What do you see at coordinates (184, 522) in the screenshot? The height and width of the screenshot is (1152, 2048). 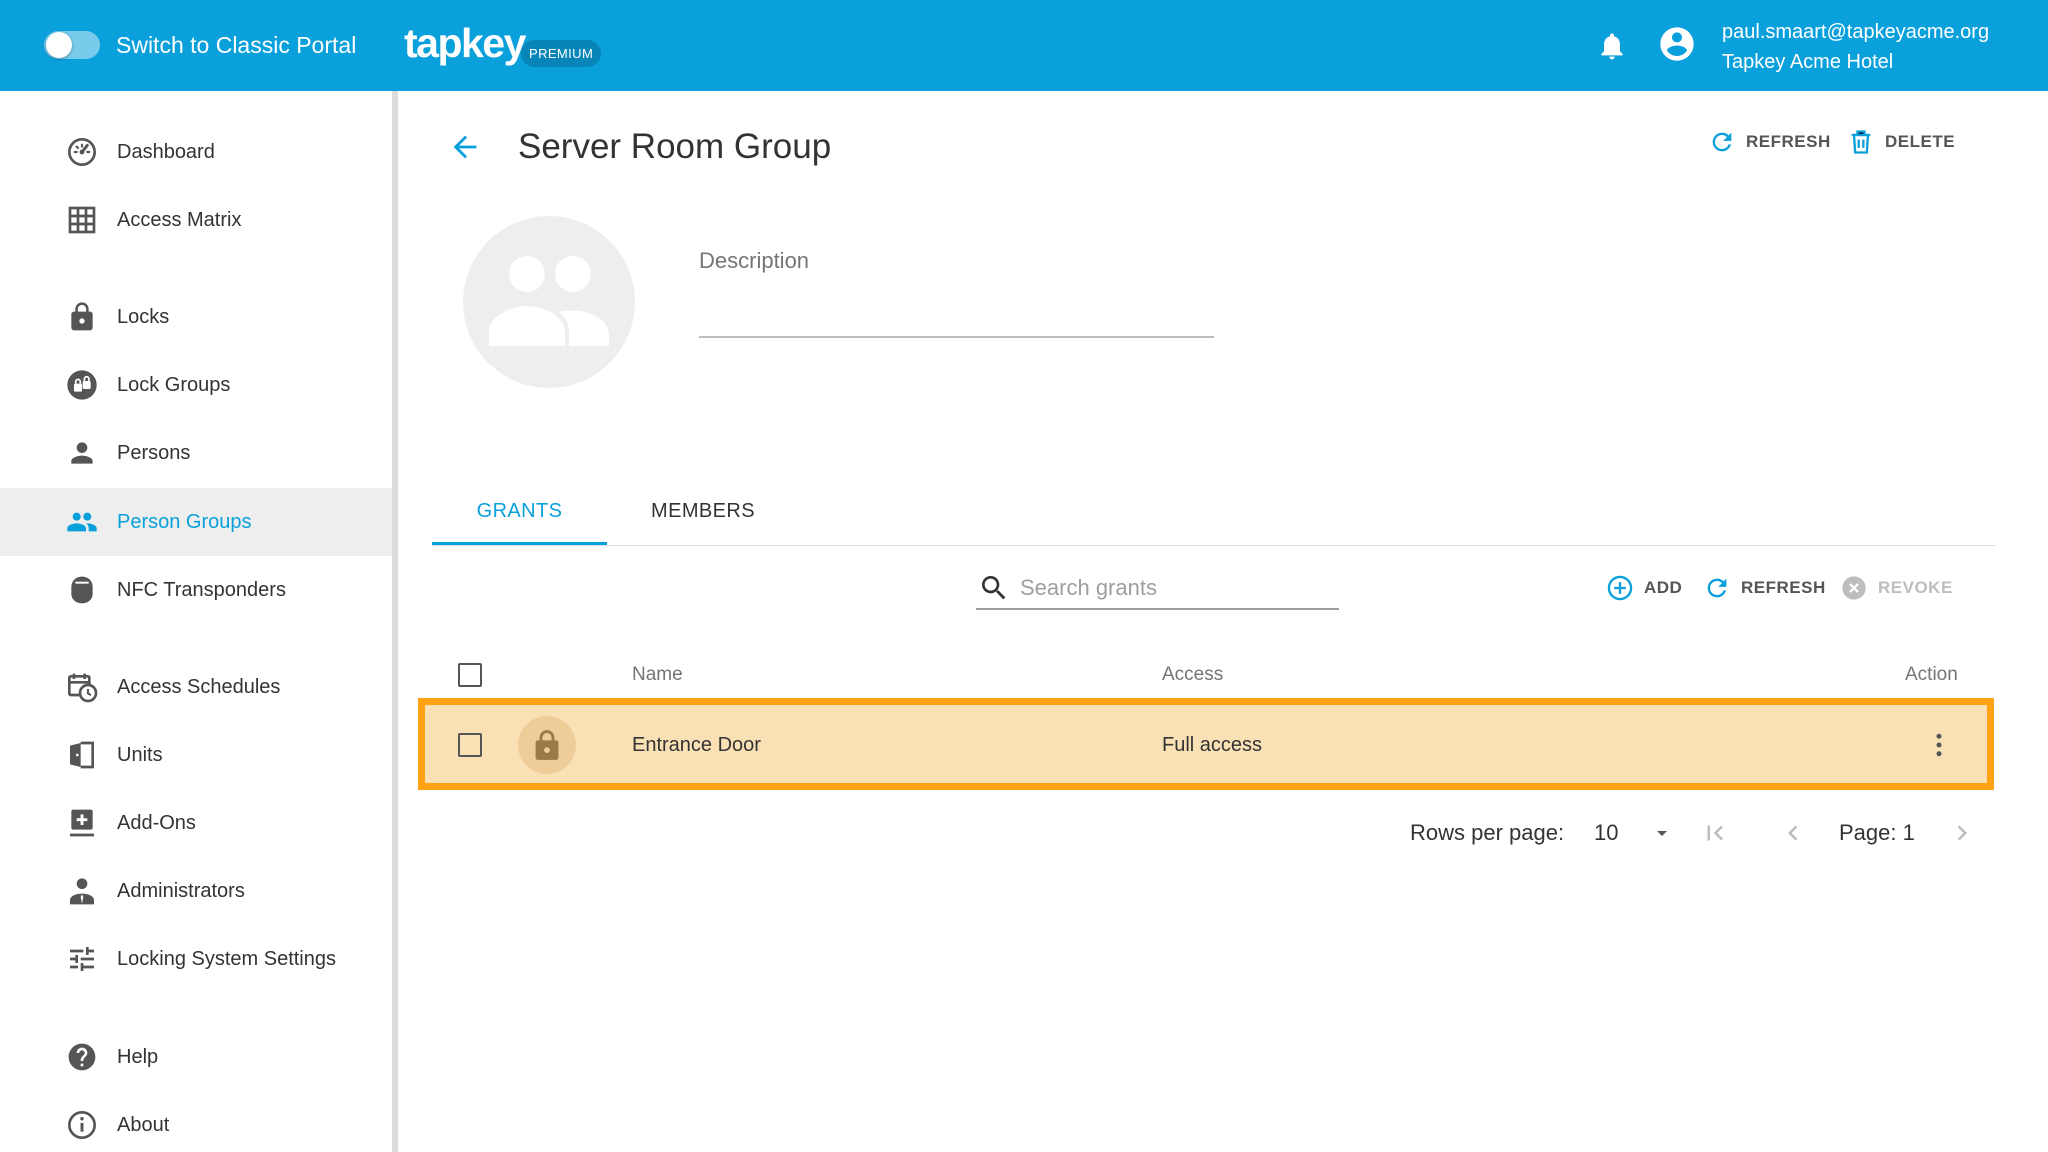 I see `sidebar-item-label: Person Groups` at bounding box center [184, 522].